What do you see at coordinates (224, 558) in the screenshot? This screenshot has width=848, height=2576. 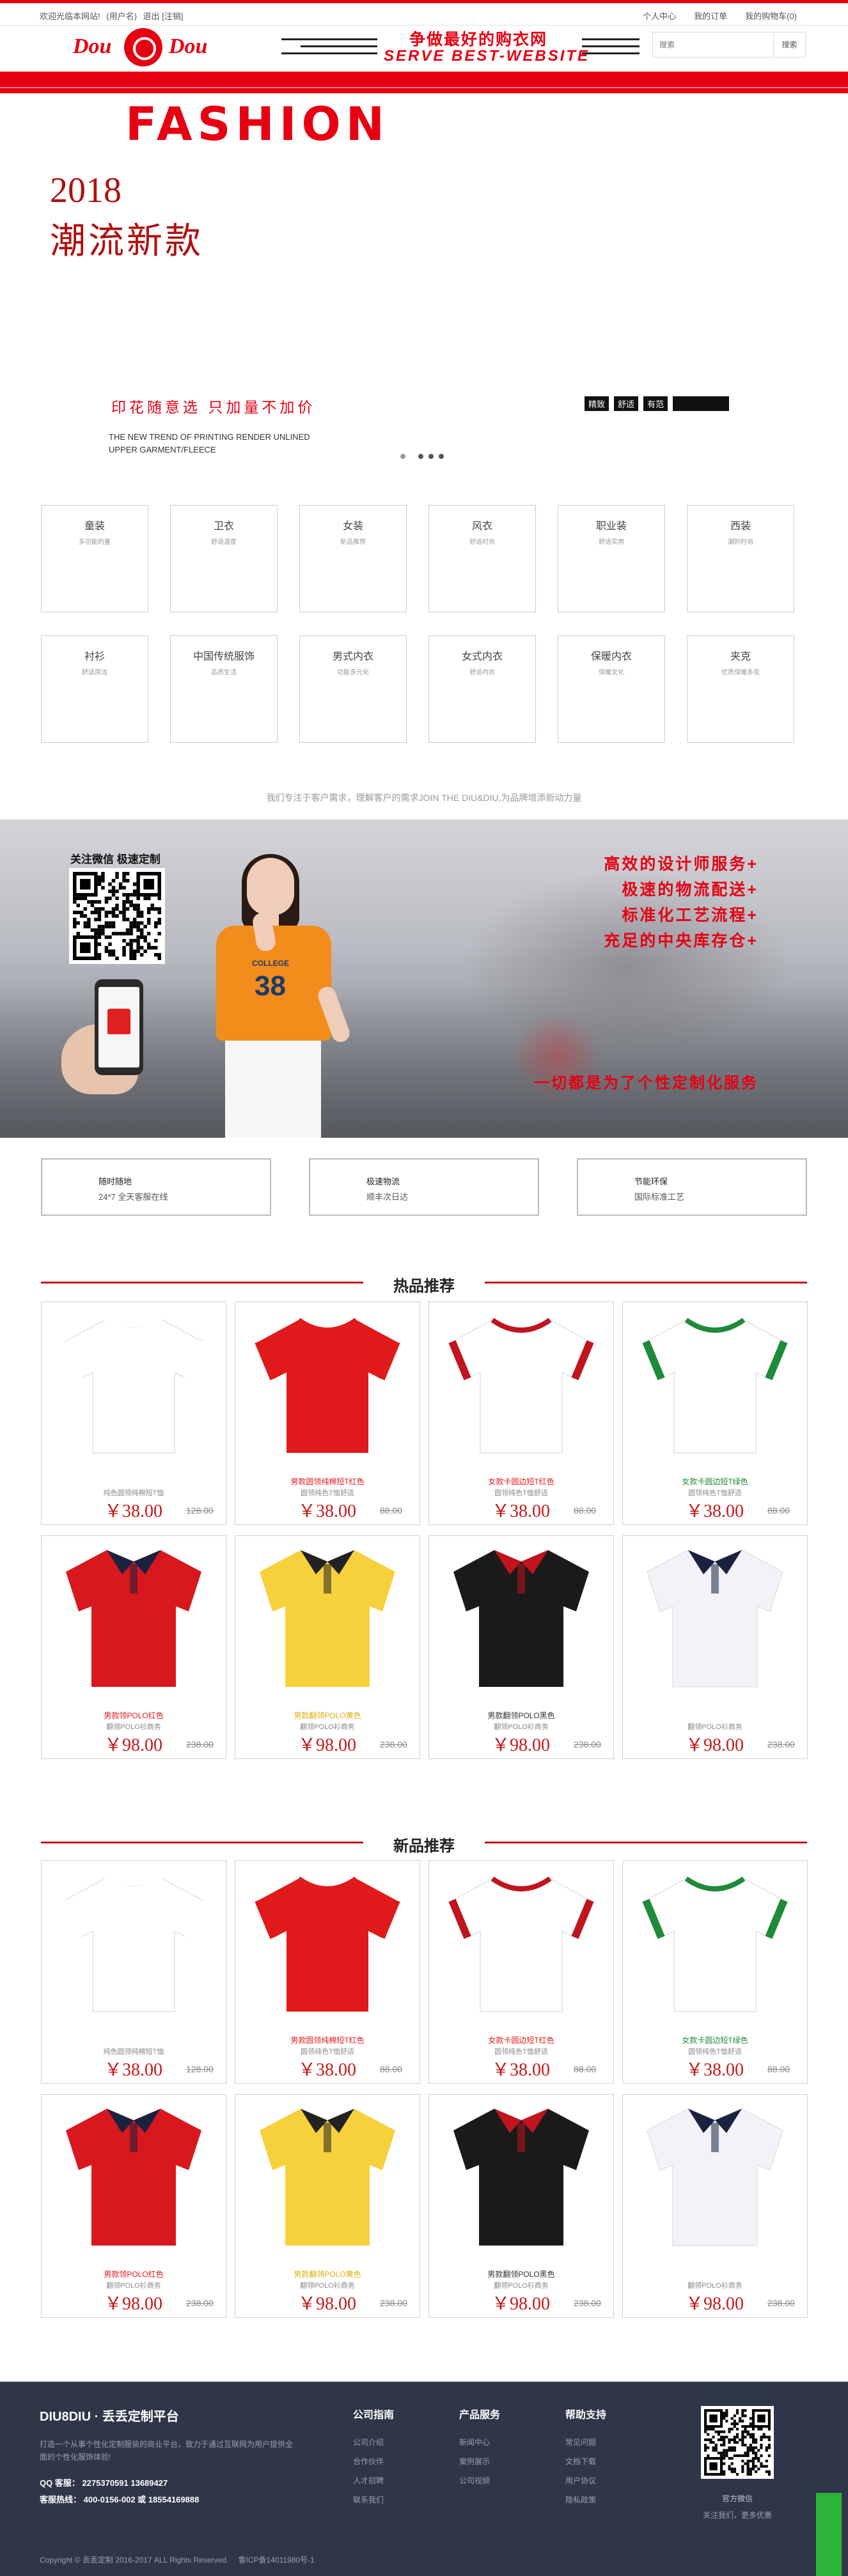 I see `category-card: 卫衣 舒适温度` at bounding box center [224, 558].